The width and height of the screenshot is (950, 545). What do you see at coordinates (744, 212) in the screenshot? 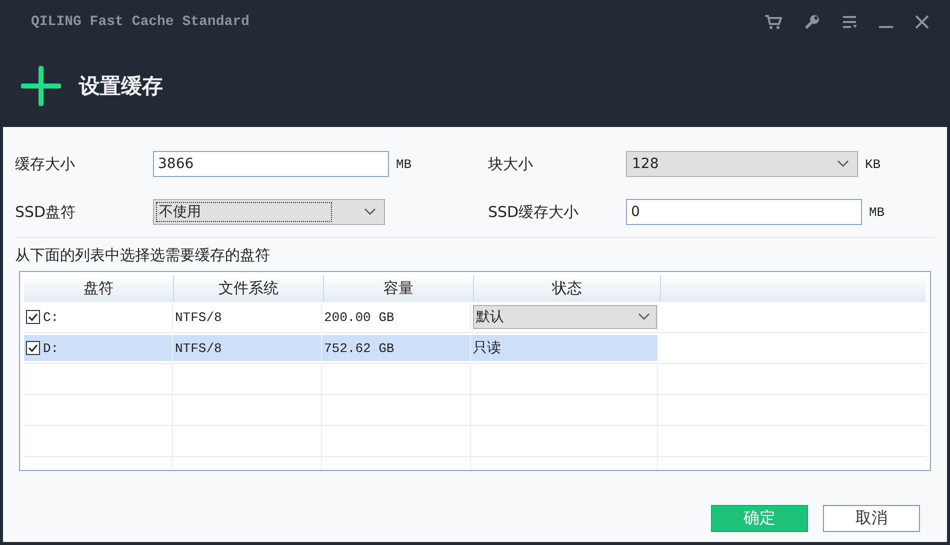
I see `input-field: 0` at bounding box center [744, 212].